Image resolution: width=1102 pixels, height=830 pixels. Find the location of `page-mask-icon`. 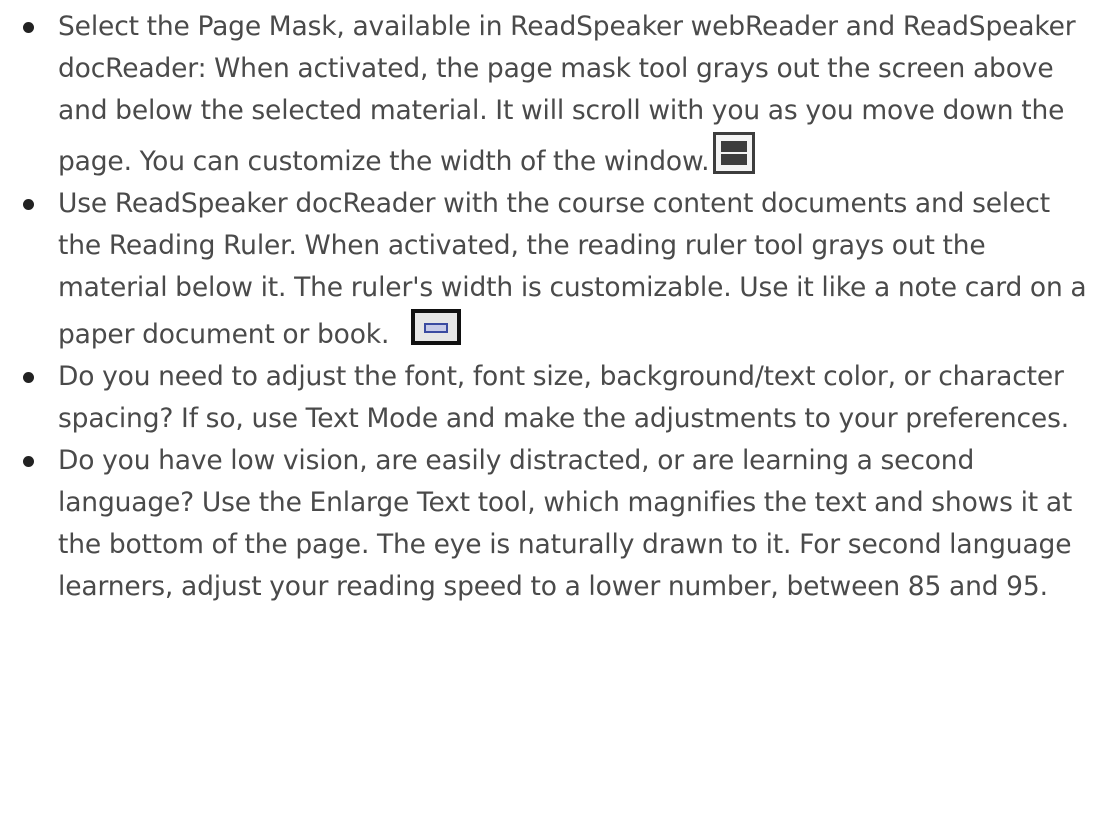

page-mask-icon is located at coordinates (734, 153).